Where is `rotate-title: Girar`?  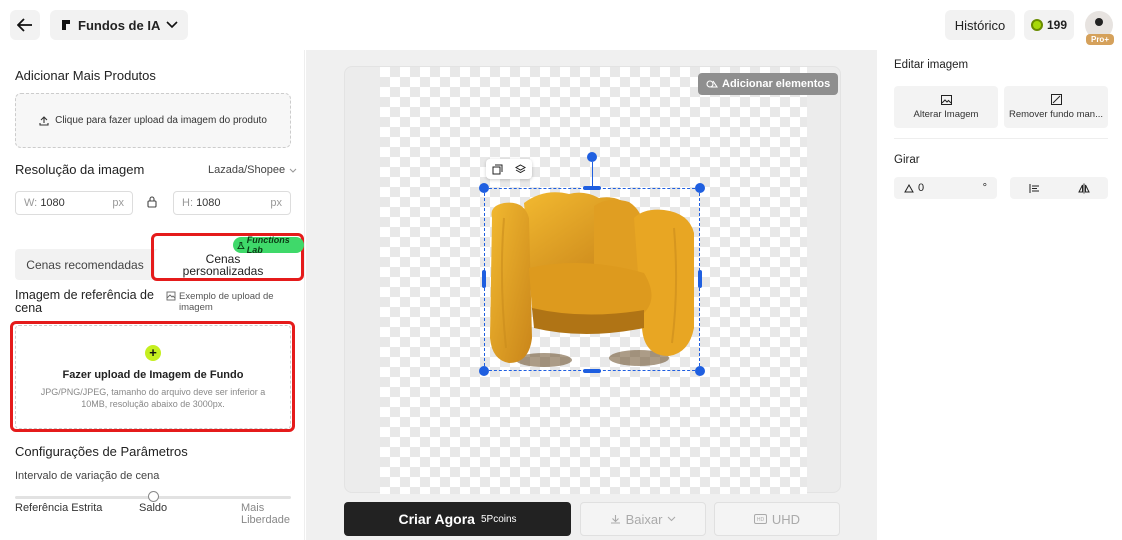 rotate-title: Girar is located at coordinates (907, 160).